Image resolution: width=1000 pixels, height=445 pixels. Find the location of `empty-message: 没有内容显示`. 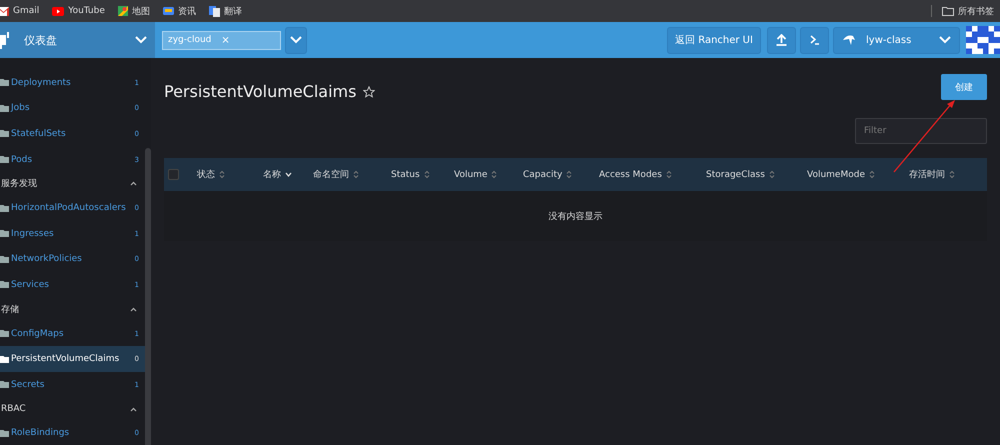

empty-message: 没有内容显示 is located at coordinates (575, 216).